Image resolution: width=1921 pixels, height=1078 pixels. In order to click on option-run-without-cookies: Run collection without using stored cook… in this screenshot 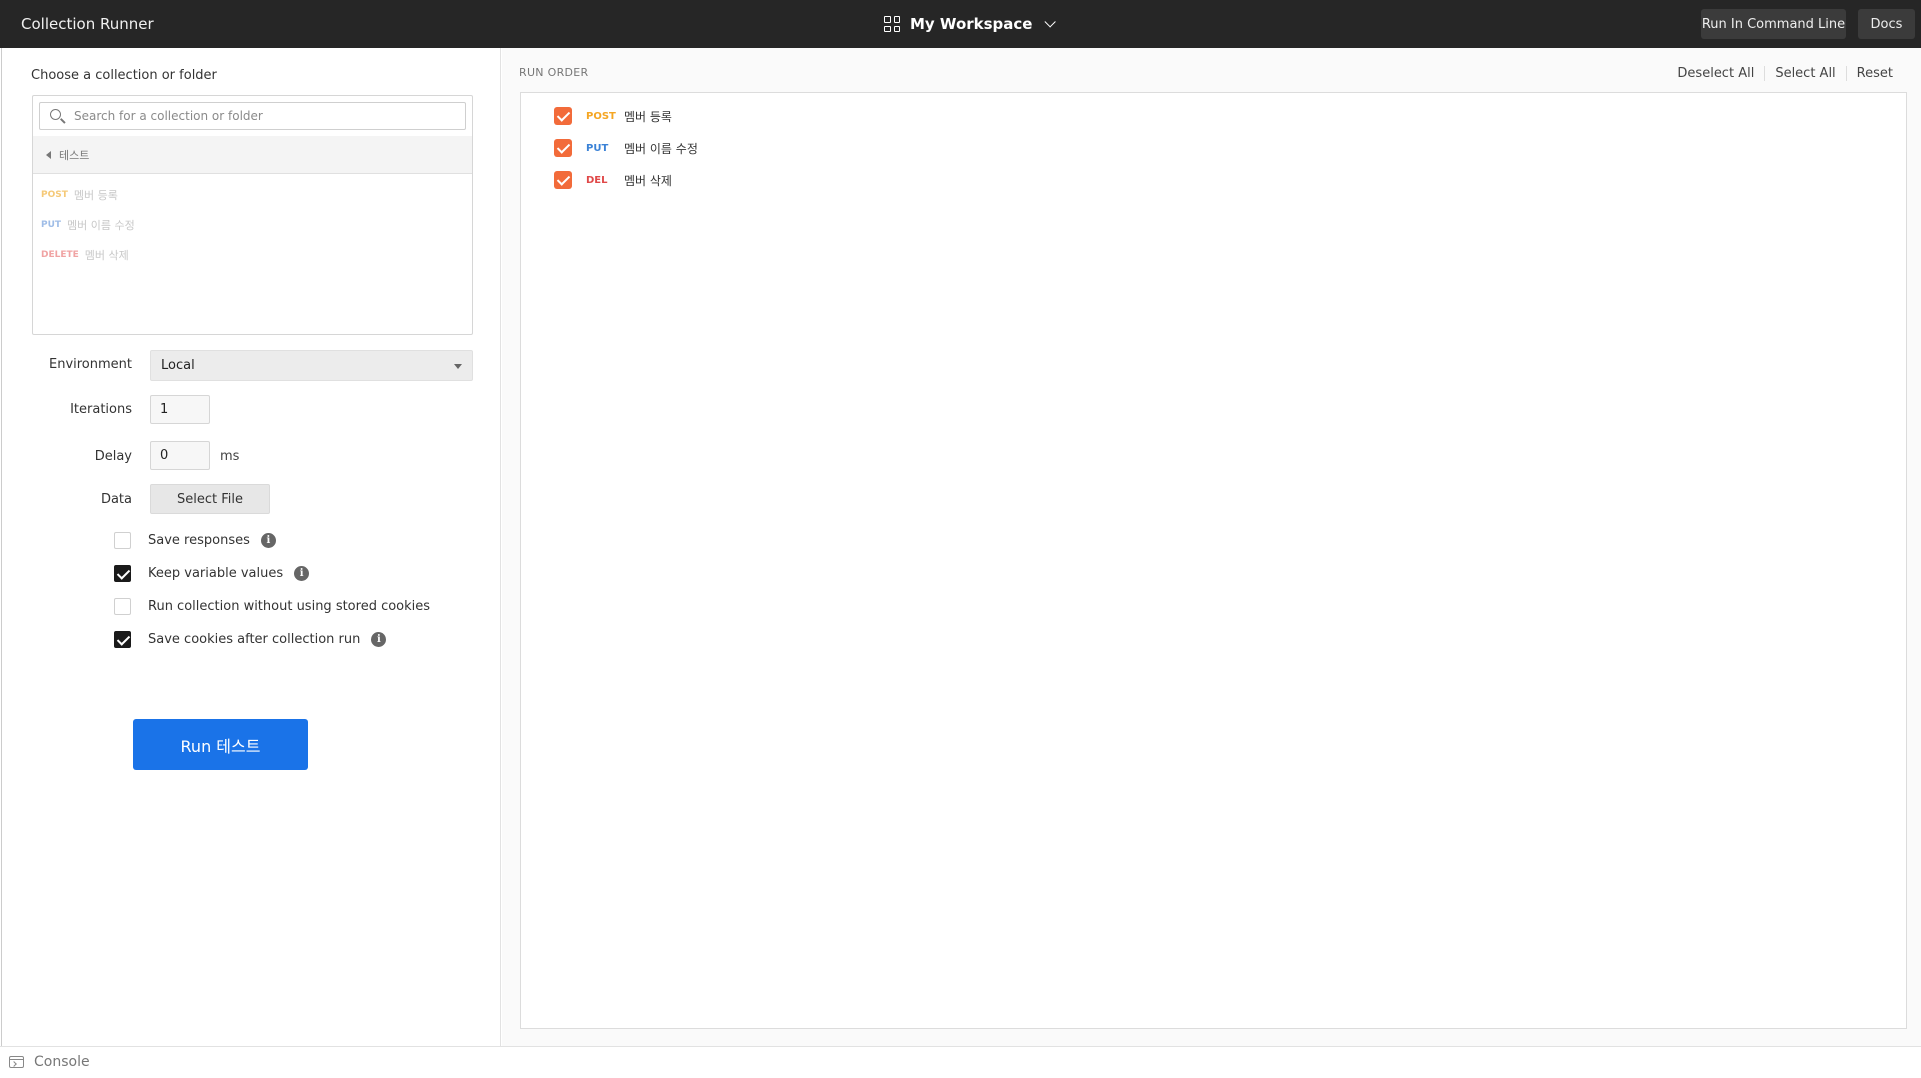, I will do `click(272, 606)`.